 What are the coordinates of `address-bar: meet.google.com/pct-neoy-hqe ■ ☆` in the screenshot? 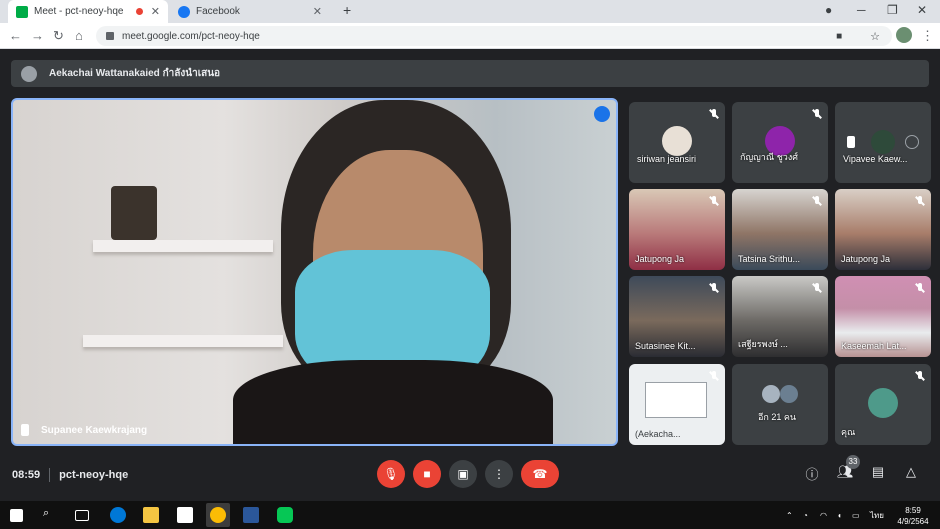 It's located at (494, 36).